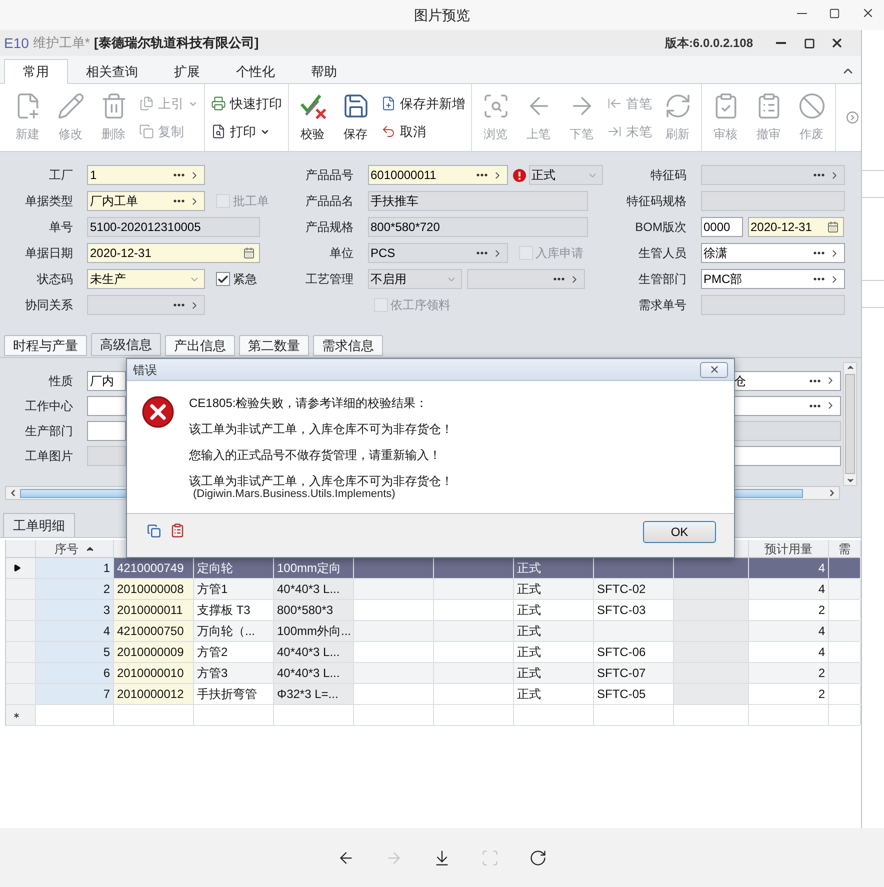 The height and width of the screenshot is (887, 884). What do you see at coordinates (126, 344) in the screenshot?
I see `sub-tab: 高级信息` at bounding box center [126, 344].